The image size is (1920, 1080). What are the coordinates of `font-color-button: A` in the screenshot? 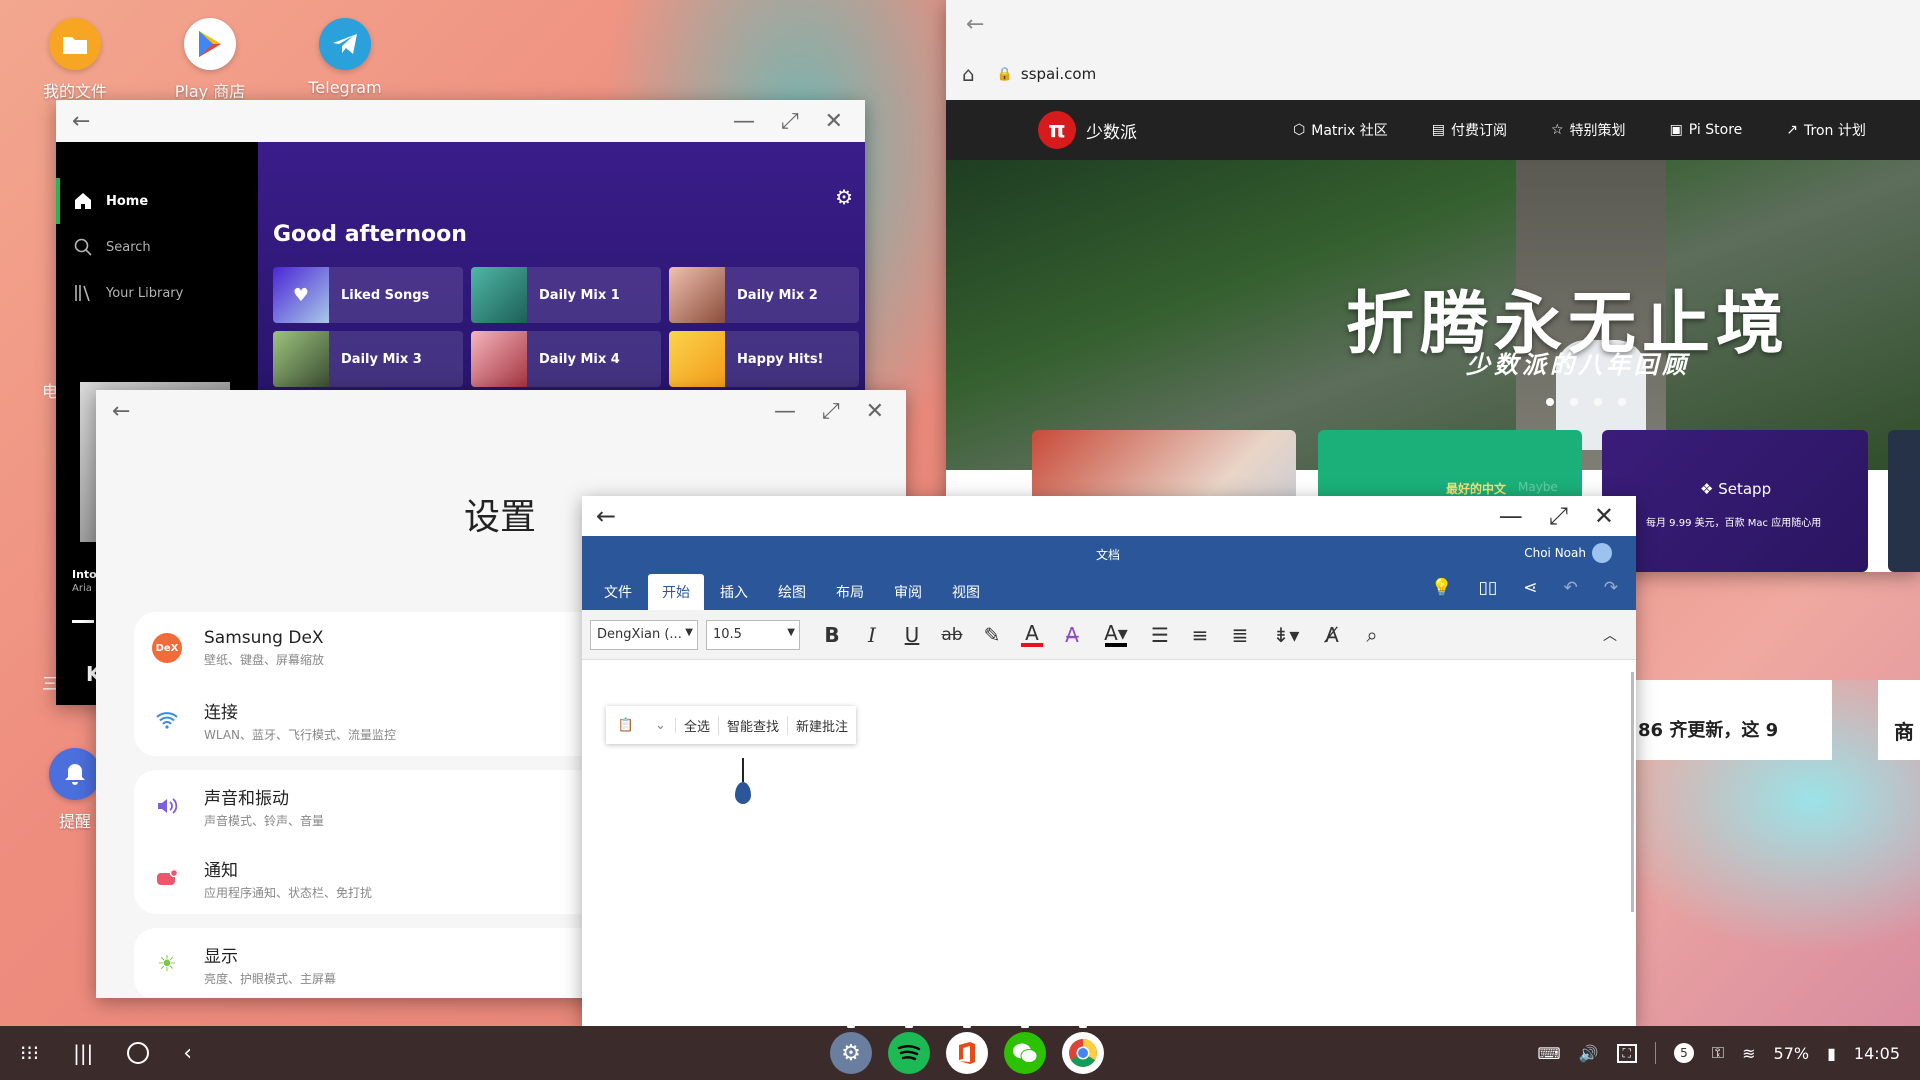 It's located at (1032, 635).